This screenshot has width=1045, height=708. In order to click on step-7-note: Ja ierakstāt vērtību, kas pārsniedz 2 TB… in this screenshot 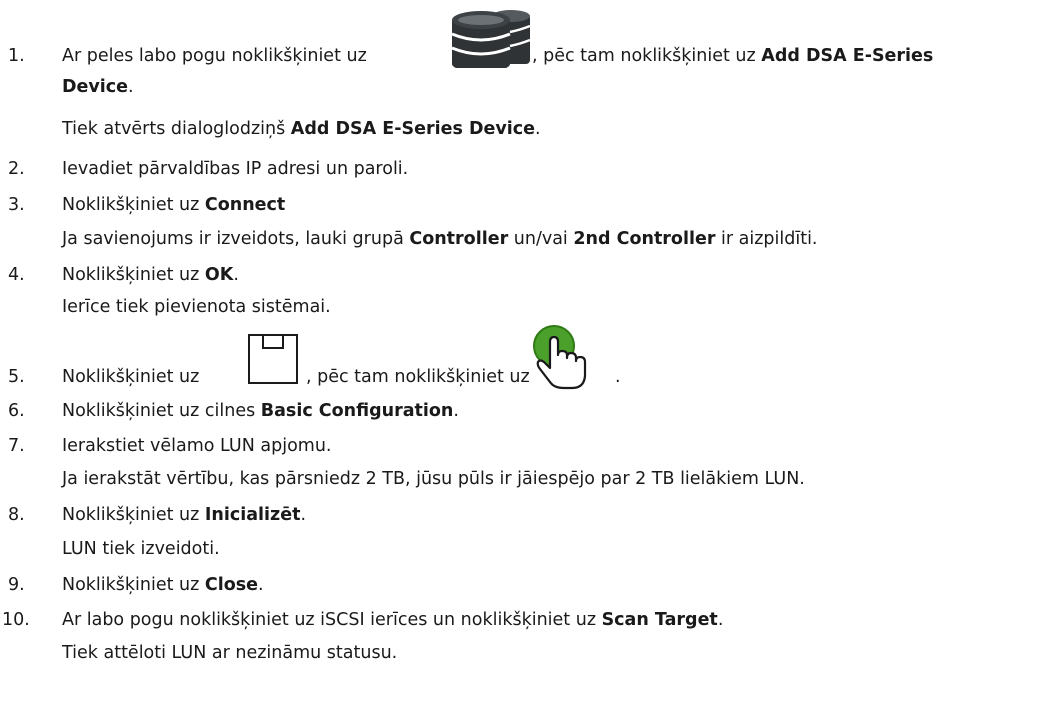, I will do `click(433, 479)`.